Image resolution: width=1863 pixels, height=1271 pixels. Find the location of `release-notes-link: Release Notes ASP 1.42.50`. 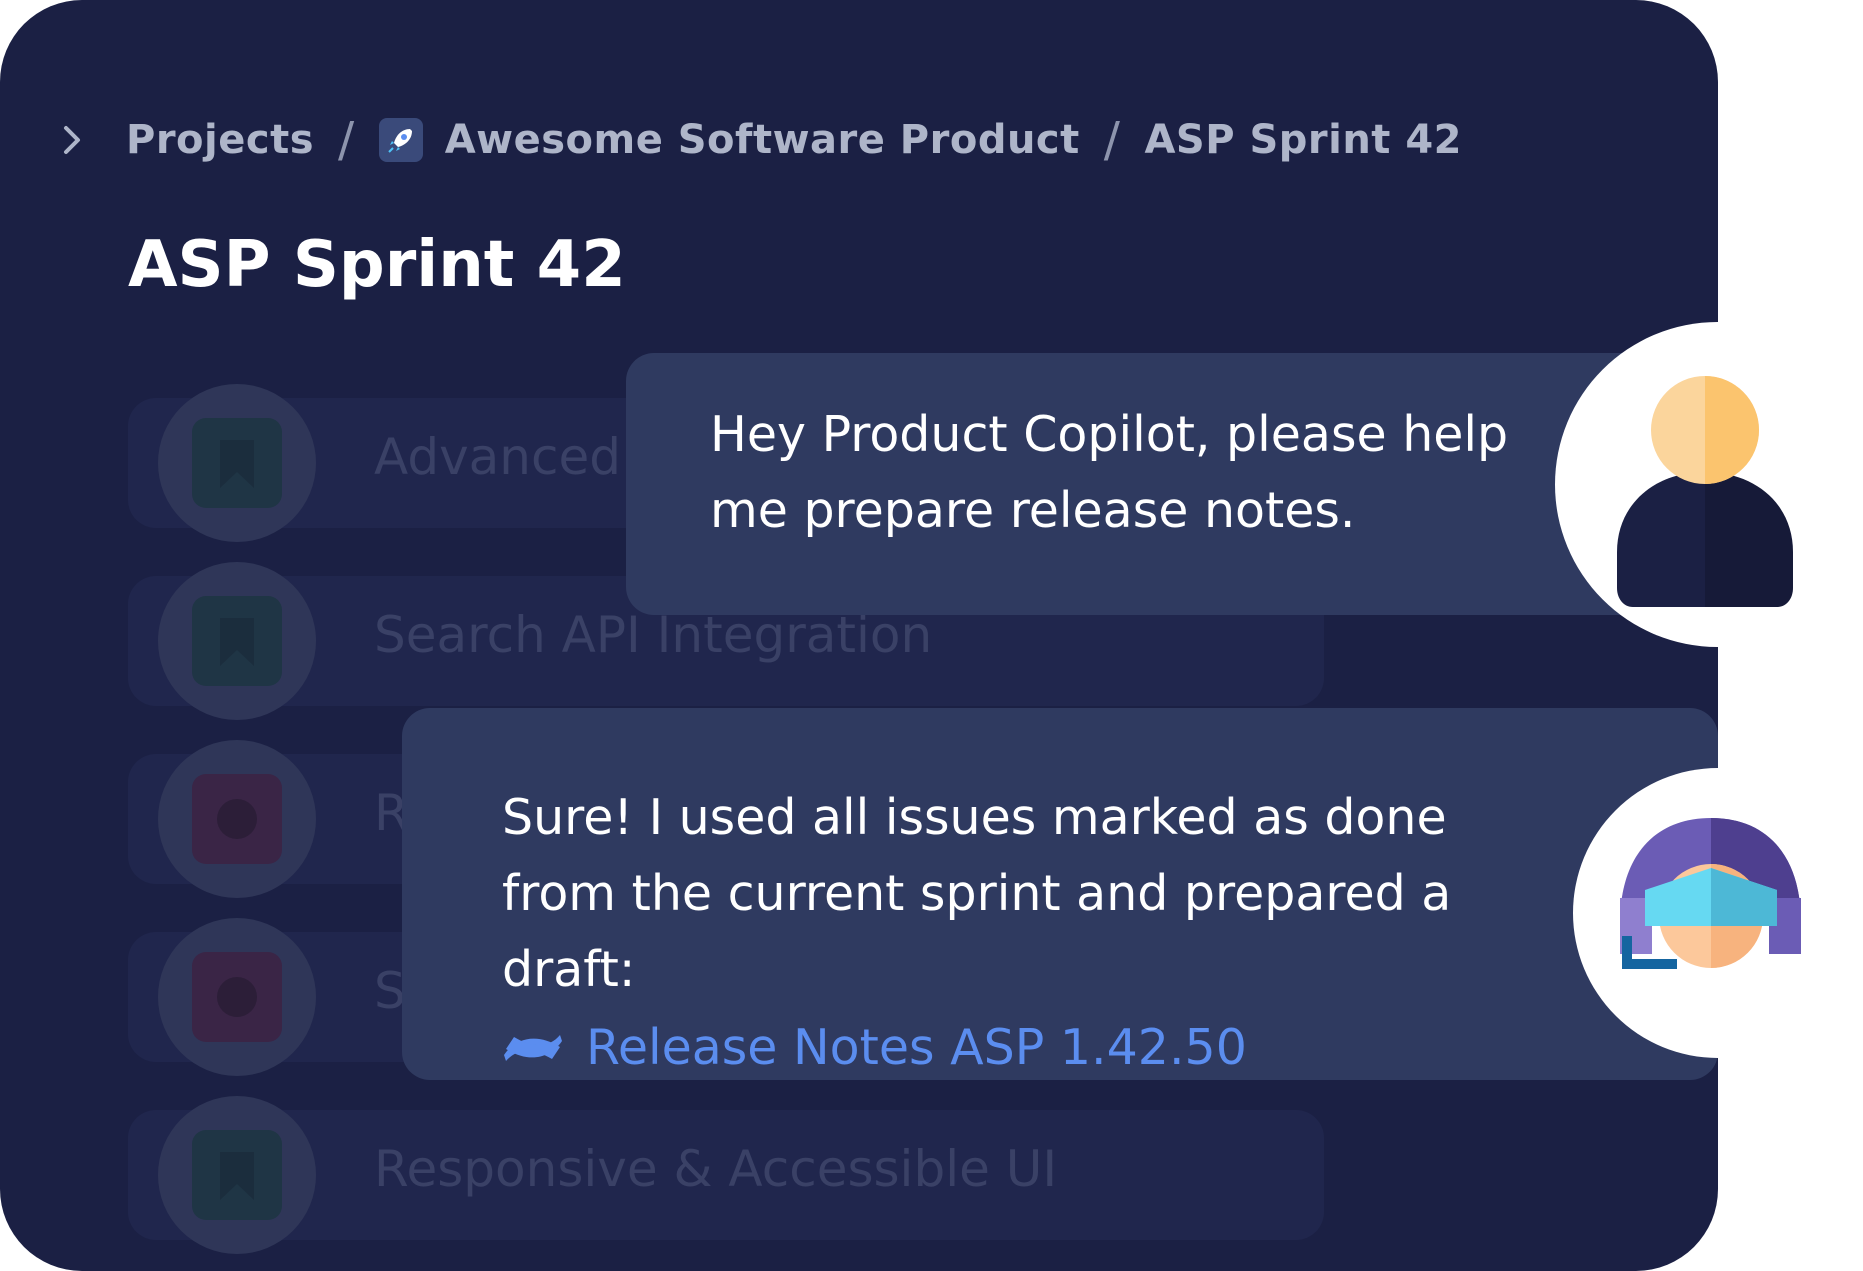

release-notes-link: Release Notes ASP 1.42.50 is located at coordinates (1032, 1048).